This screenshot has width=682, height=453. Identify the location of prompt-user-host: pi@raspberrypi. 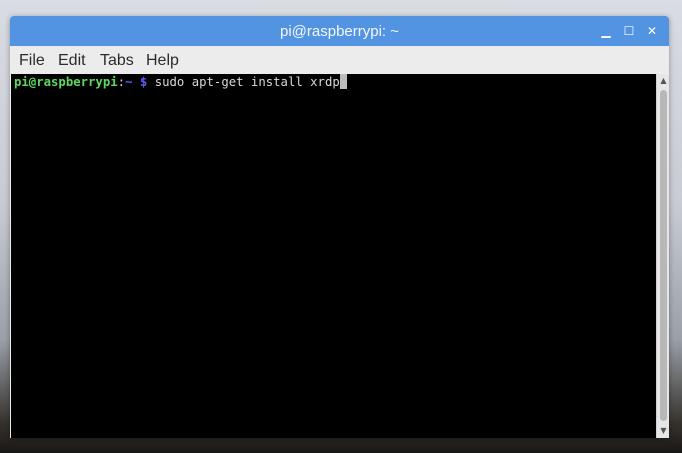
(66, 82).